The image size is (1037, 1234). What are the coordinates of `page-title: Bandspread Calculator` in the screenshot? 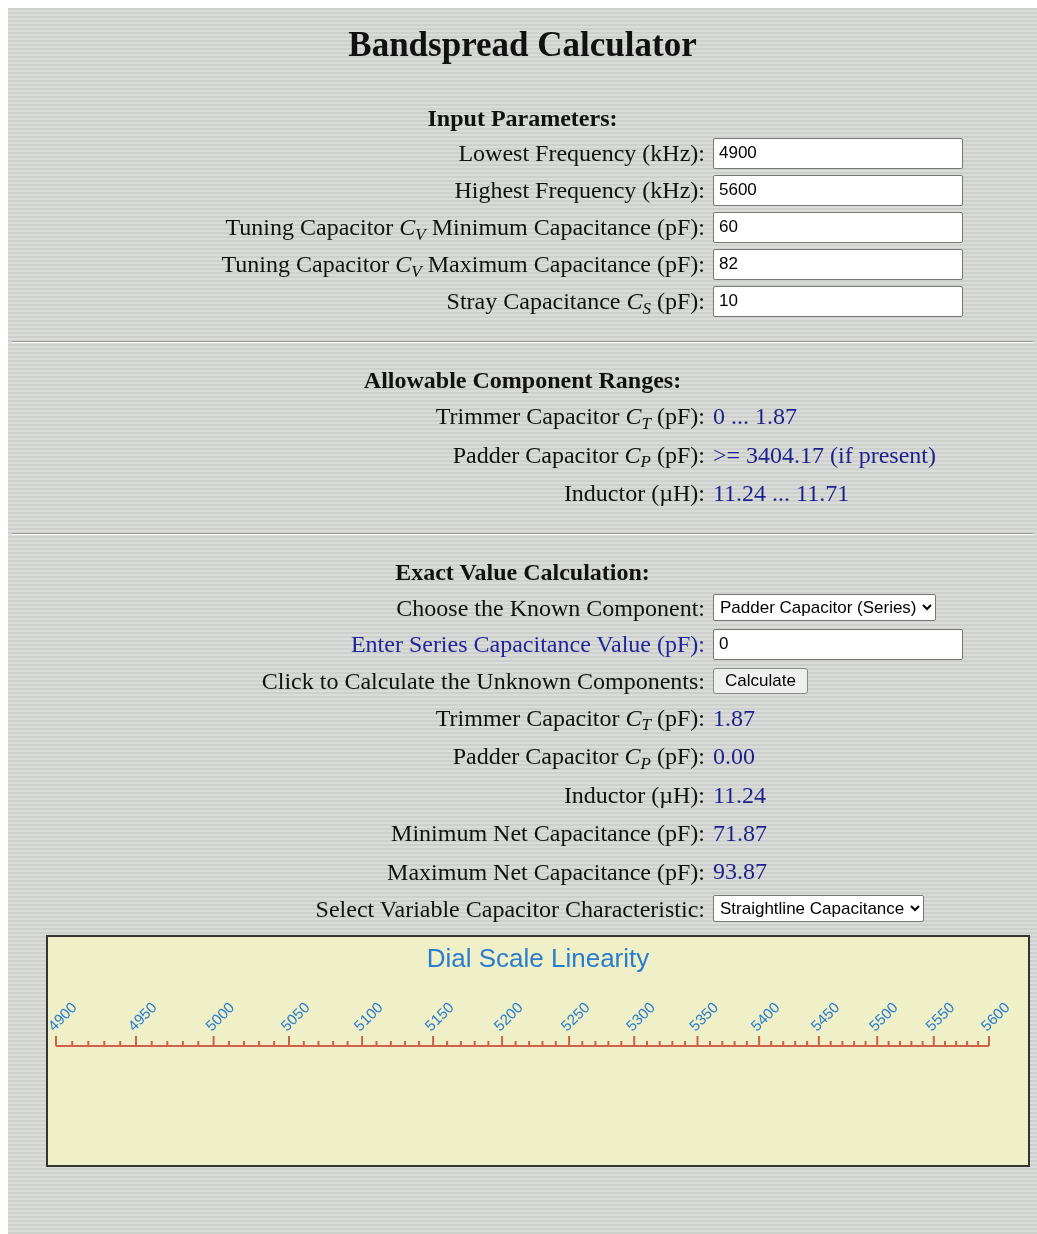 It's located at (522, 44).